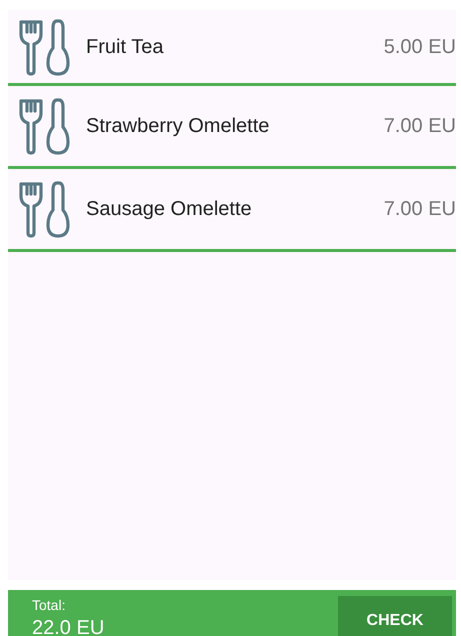  What do you see at coordinates (169, 209) in the screenshot?
I see `item-name: Sausage Omelette` at bounding box center [169, 209].